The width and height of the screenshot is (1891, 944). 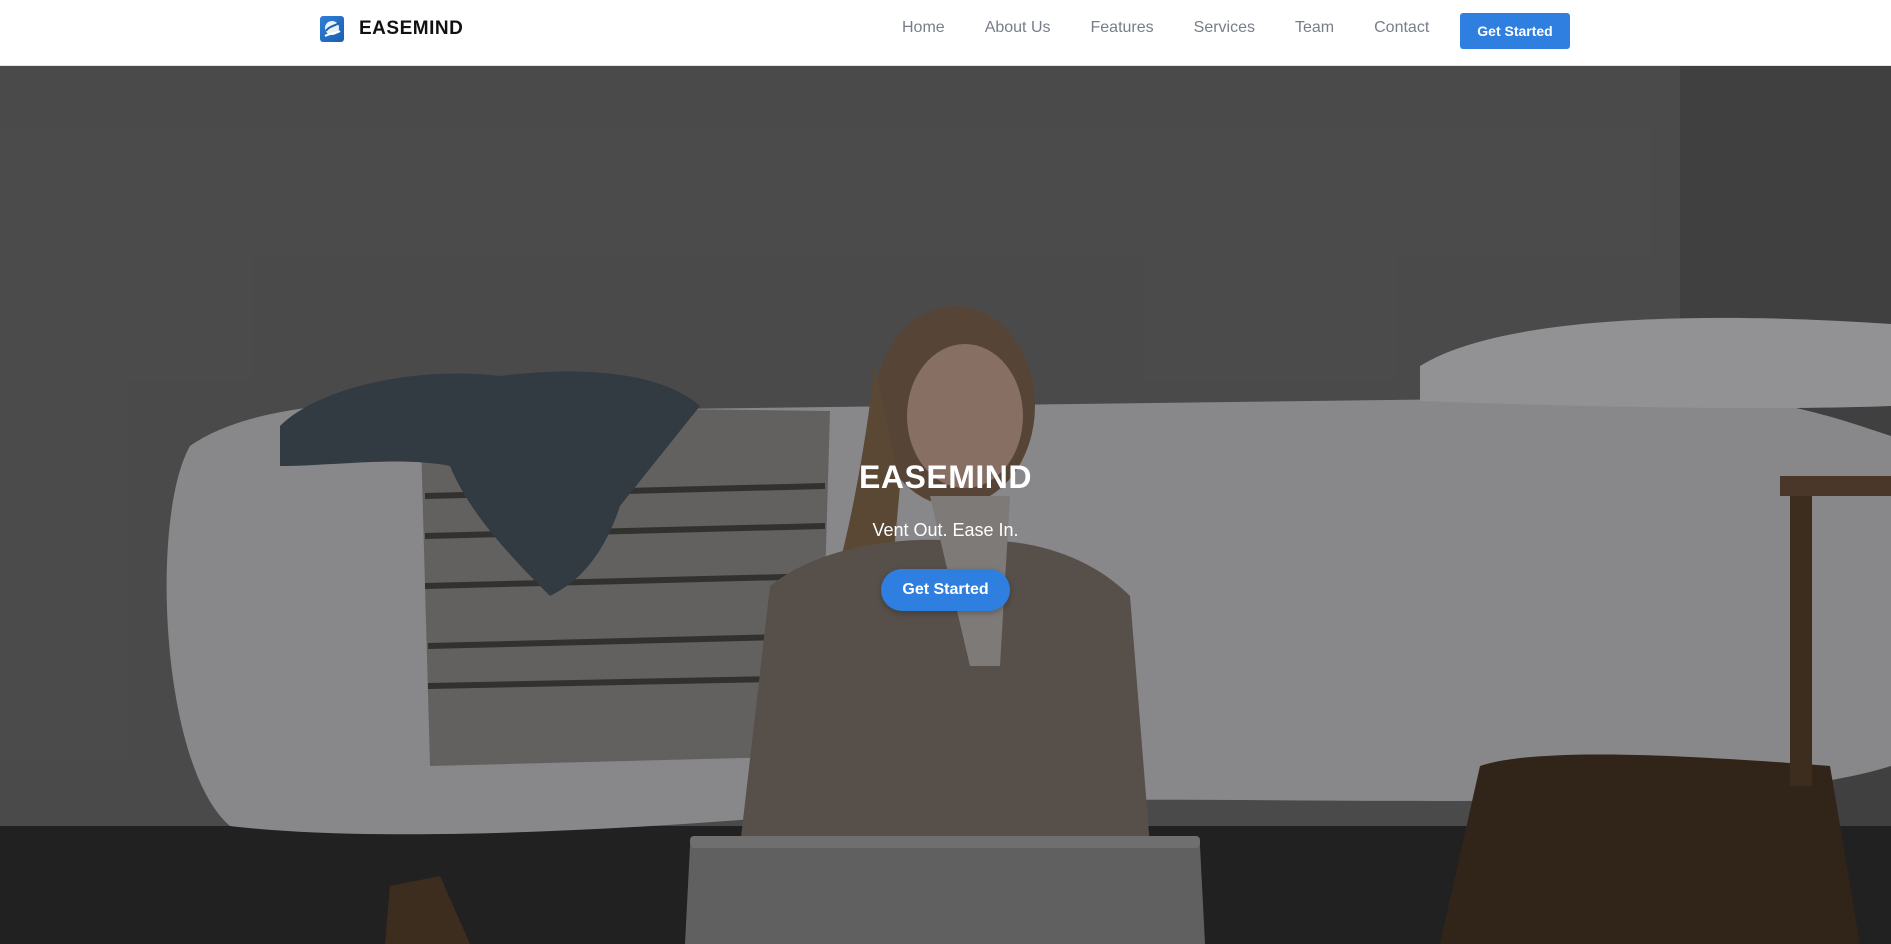 What do you see at coordinates (332, 29) in the screenshot?
I see `brand-logo-icon` at bounding box center [332, 29].